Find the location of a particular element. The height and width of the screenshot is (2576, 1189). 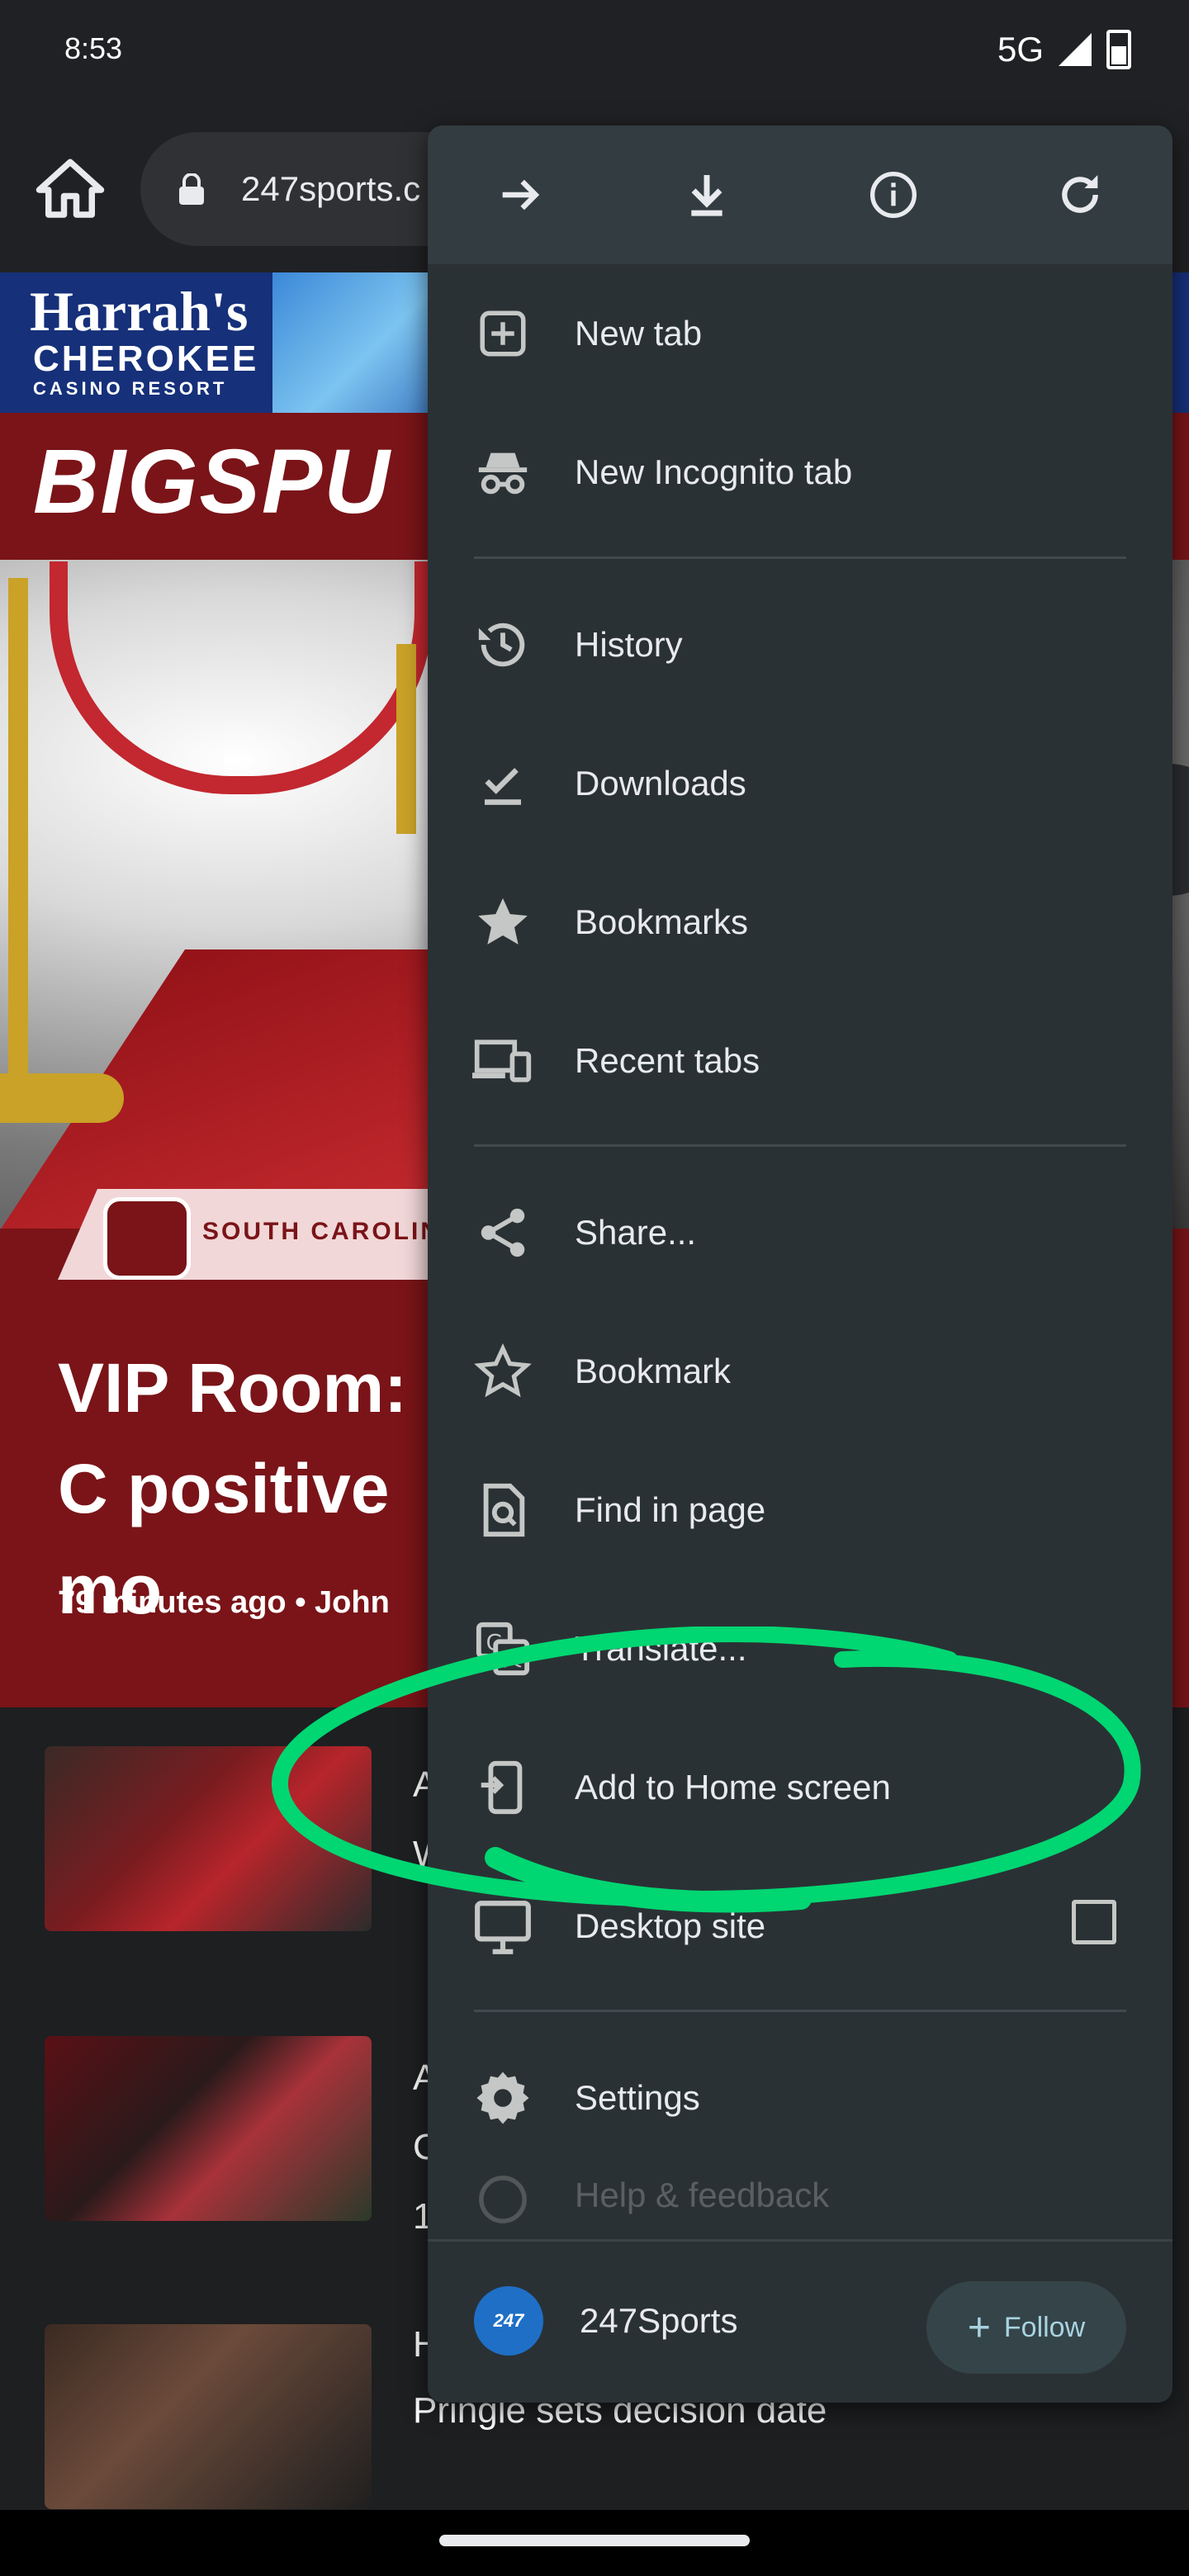

menu-item-help-feedback: Help & feedback is located at coordinates (800, 2197).